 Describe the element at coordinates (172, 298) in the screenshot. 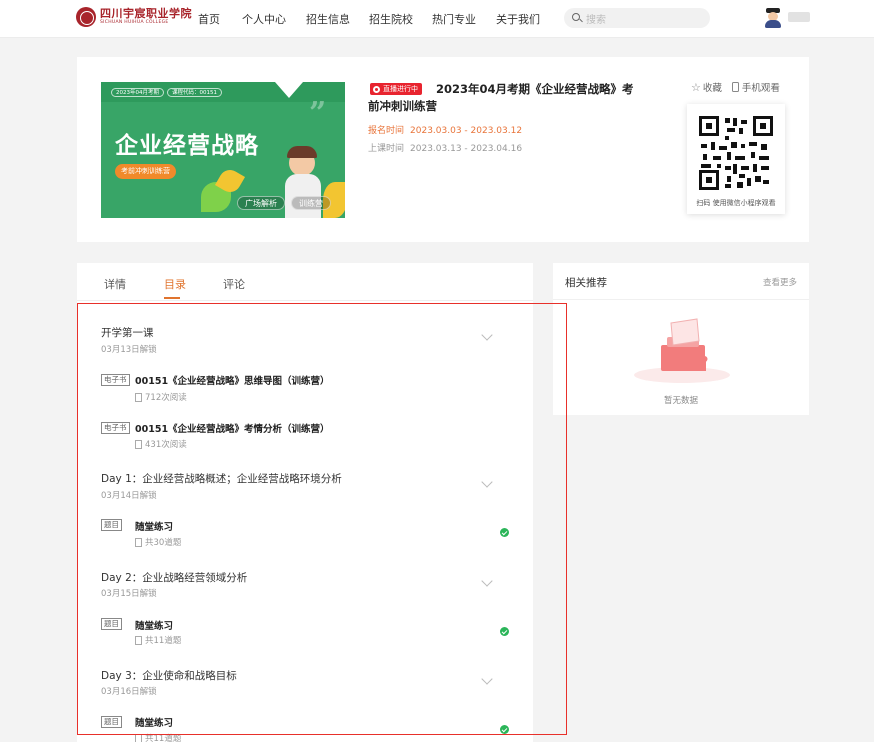

I see `active-tab-indicator` at that location.